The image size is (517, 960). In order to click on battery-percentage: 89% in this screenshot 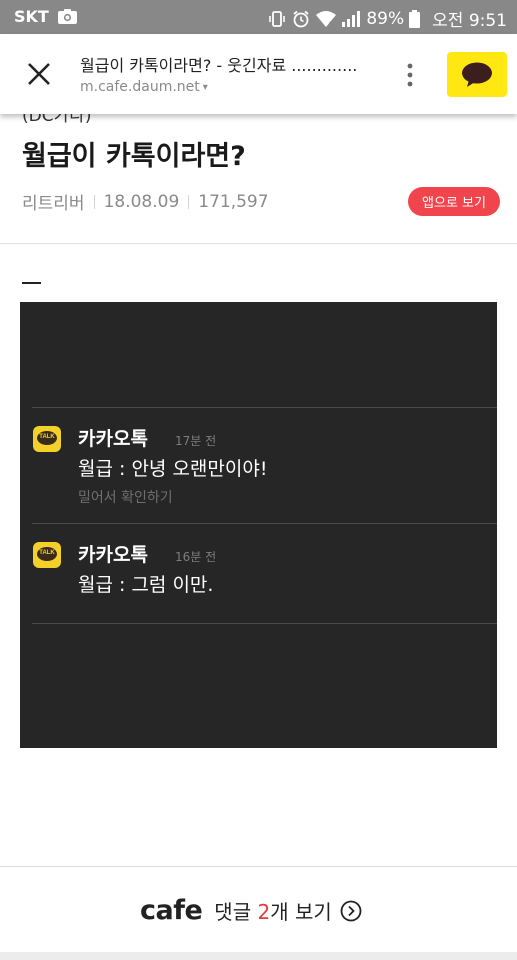, I will do `click(385, 18)`.